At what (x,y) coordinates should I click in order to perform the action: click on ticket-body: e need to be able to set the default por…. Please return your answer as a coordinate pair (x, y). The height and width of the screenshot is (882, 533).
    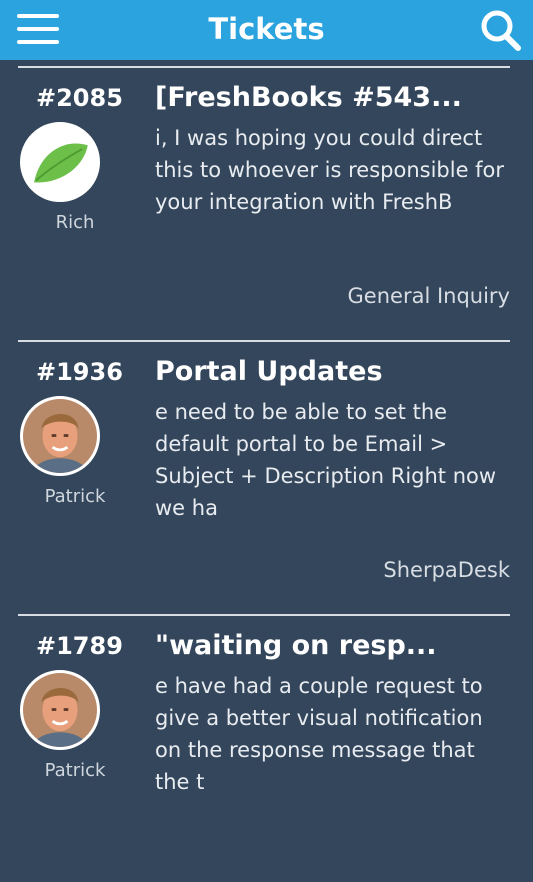
    Looking at the image, I should click on (326, 460).